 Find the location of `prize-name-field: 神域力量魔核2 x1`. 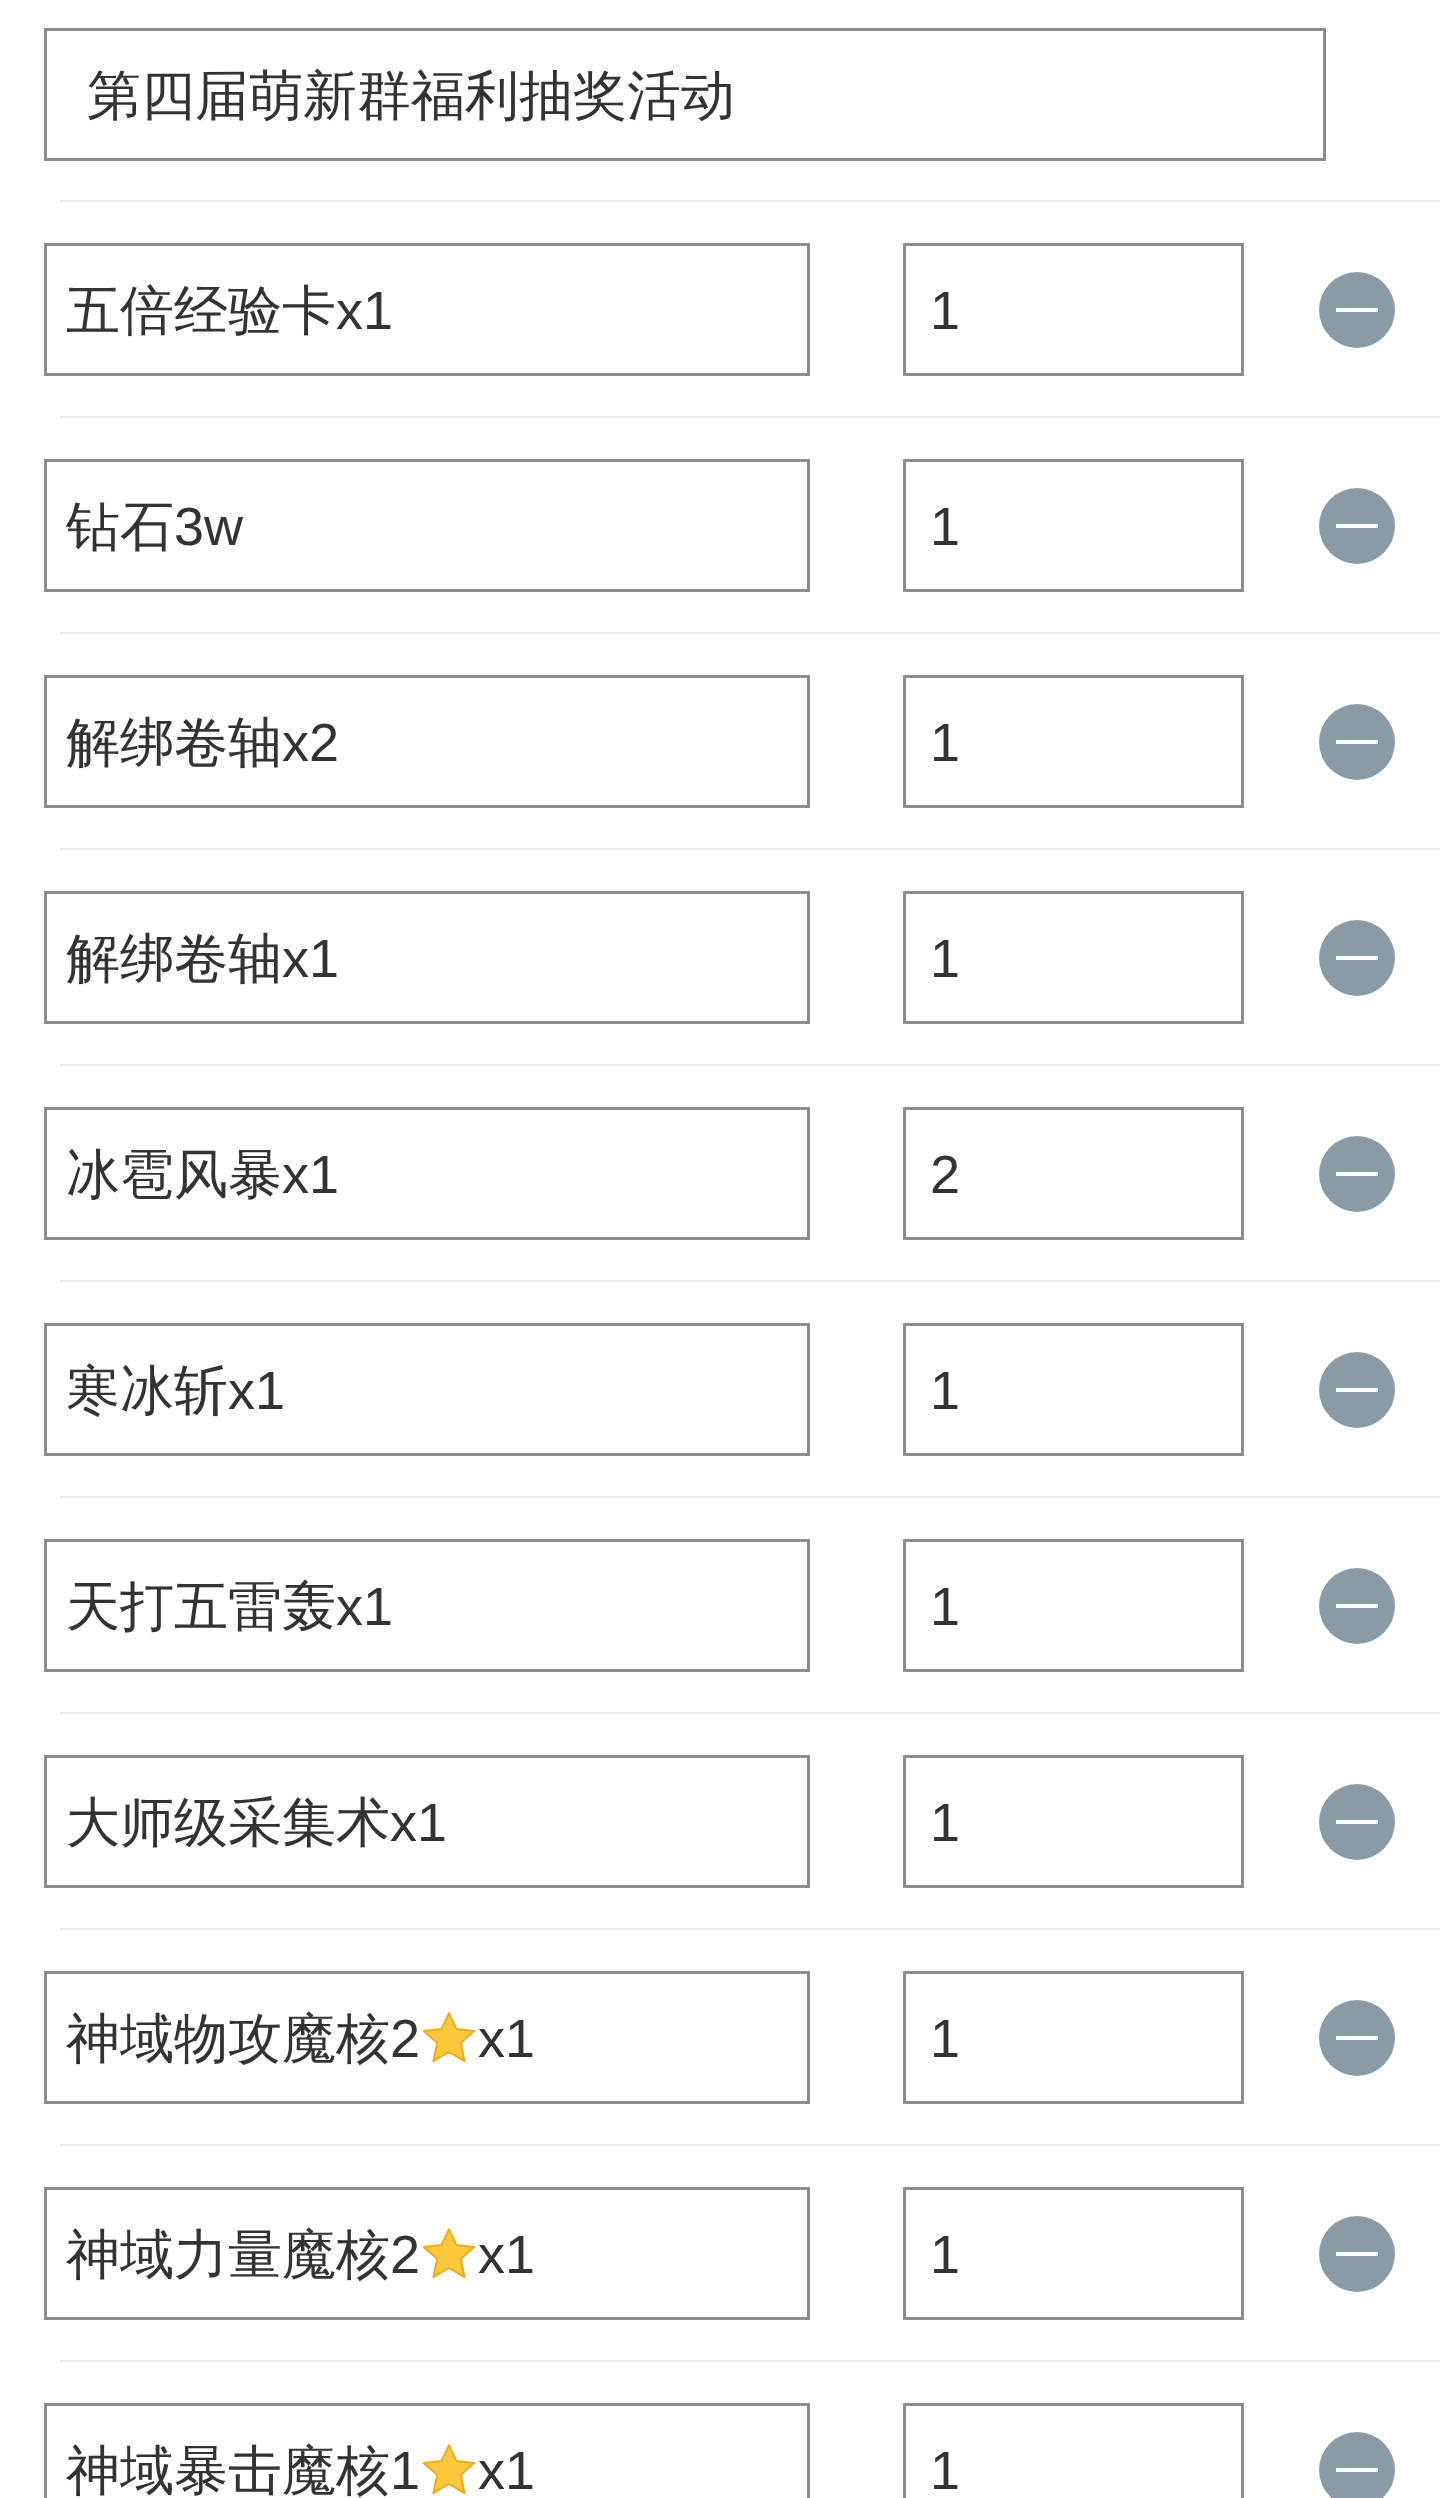

prize-name-field: 神域力量魔核2 x1 is located at coordinates (427, 2253).